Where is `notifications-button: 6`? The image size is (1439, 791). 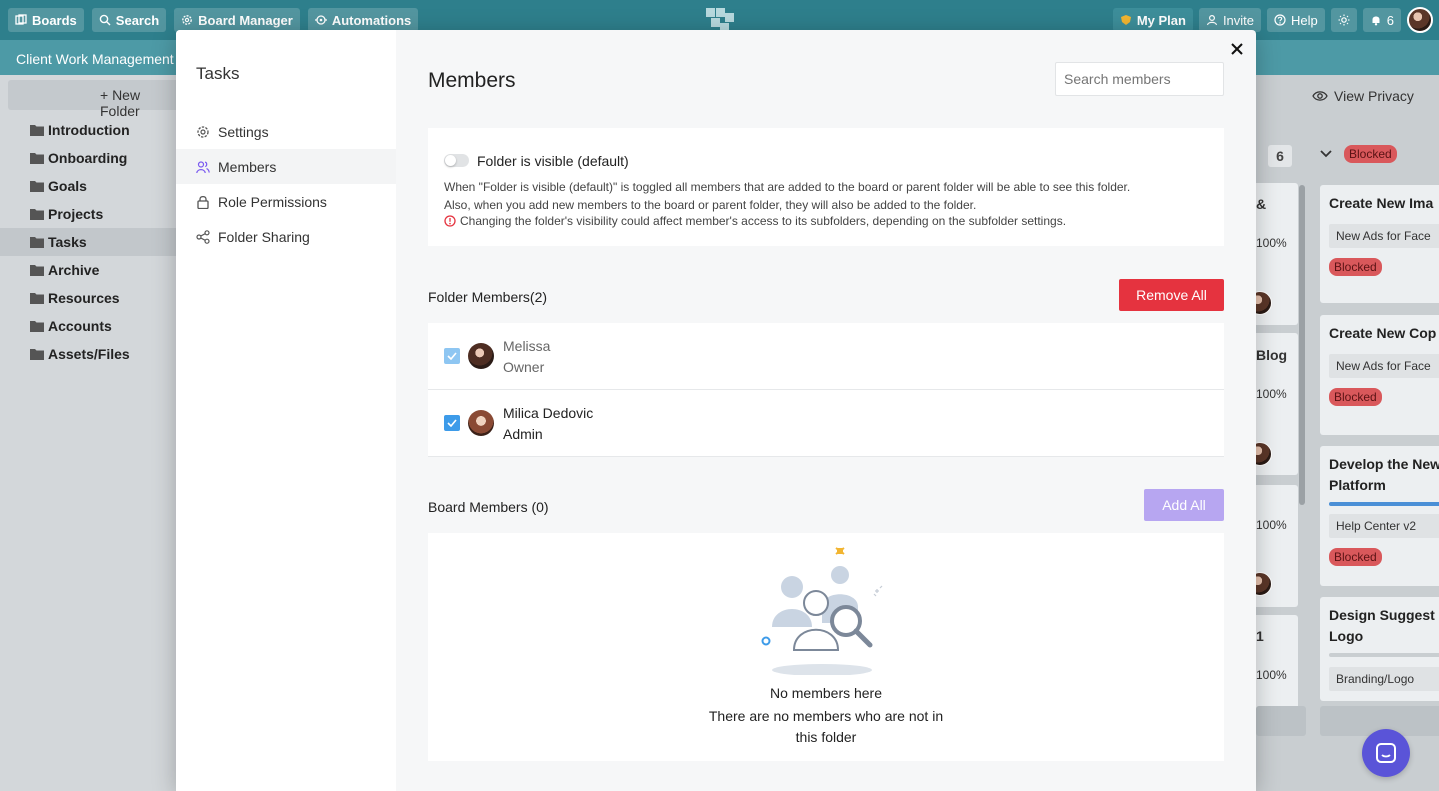
notifications-button: 6 is located at coordinates (1381, 20).